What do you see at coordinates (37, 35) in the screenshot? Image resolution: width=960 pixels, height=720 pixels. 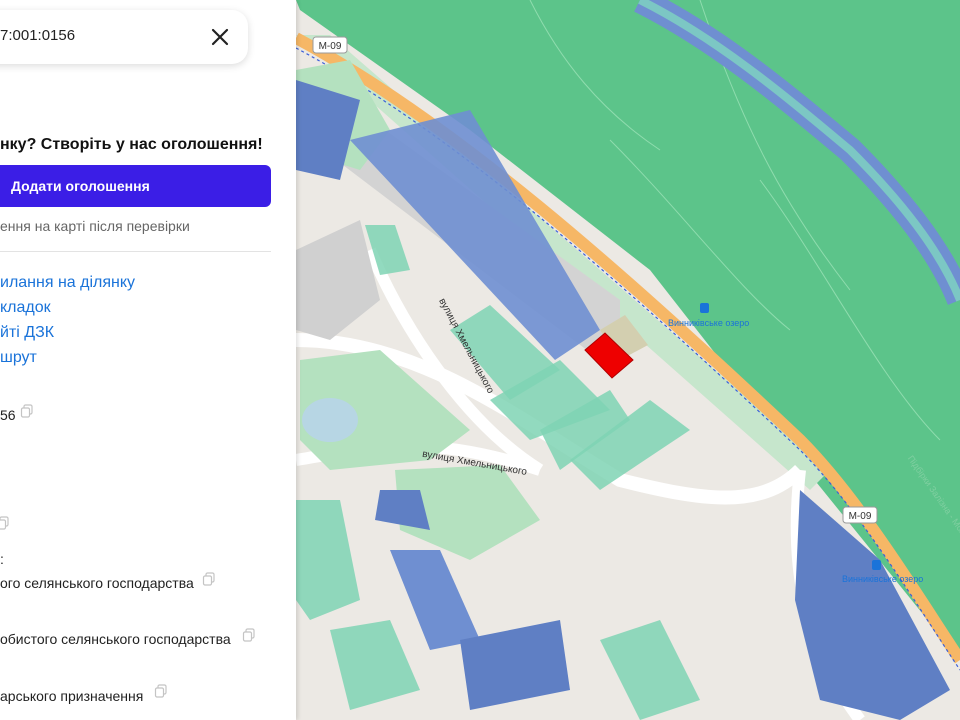 I see `search-input: 7:001:0156` at bounding box center [37, 35].